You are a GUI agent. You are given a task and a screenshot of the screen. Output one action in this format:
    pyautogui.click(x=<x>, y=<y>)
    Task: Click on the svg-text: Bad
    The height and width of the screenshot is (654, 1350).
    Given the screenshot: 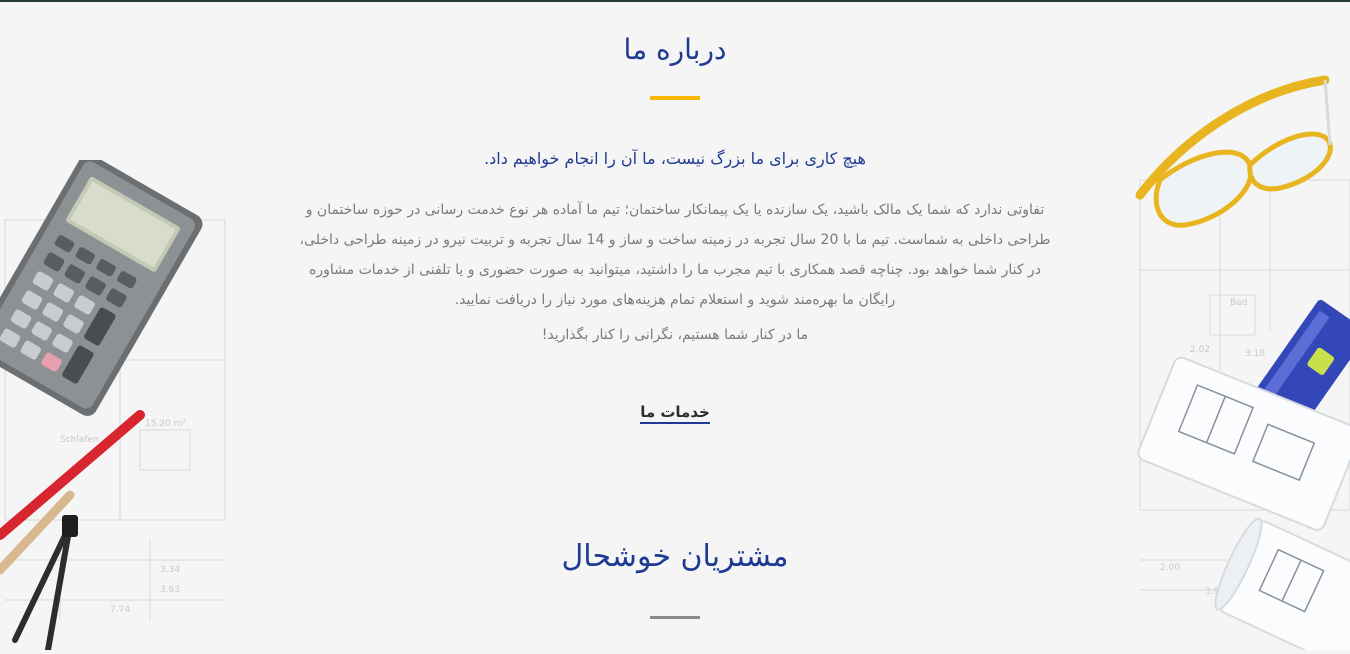 What is the action you would take?
    pyautogui.click(x=1238, y=303)
    